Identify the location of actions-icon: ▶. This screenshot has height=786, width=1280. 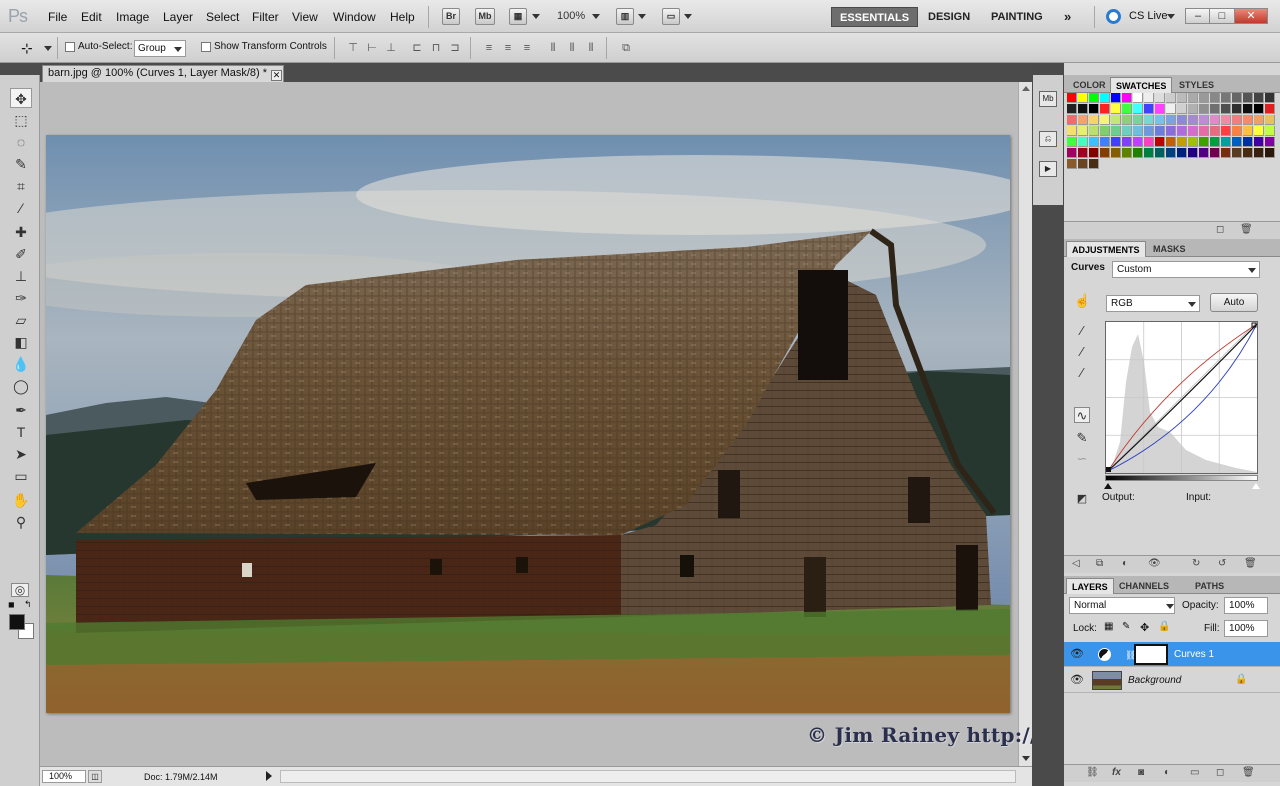
(1048, 169).